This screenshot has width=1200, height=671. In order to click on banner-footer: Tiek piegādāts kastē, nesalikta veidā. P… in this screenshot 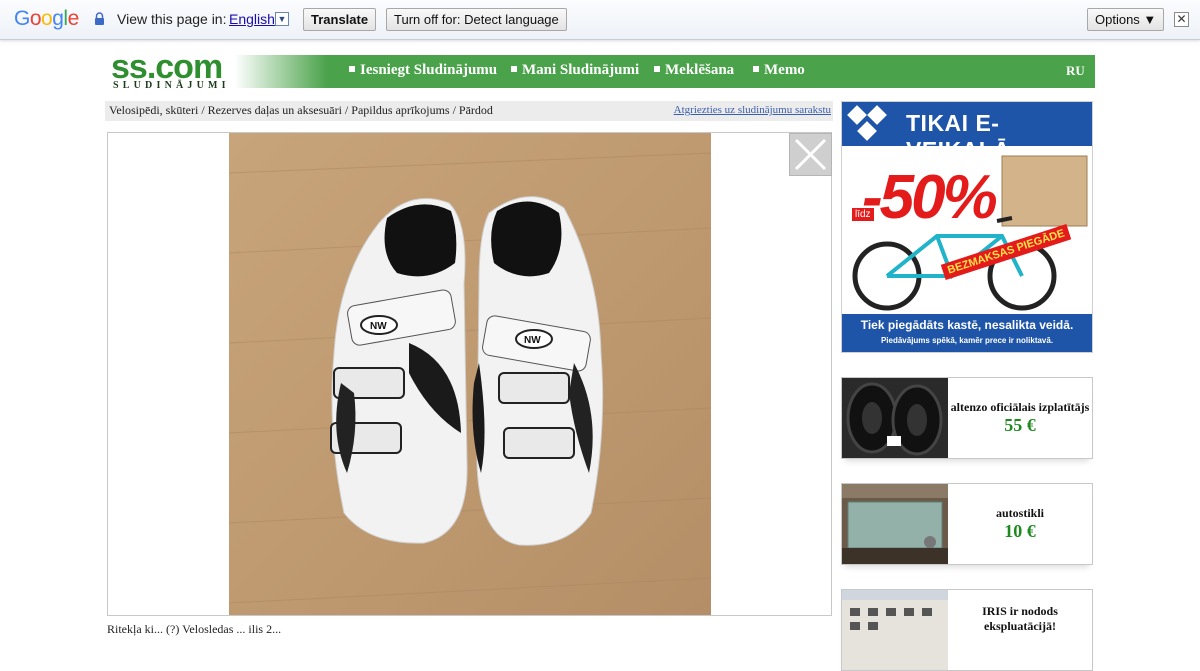, I will do `click(967, 333)`.